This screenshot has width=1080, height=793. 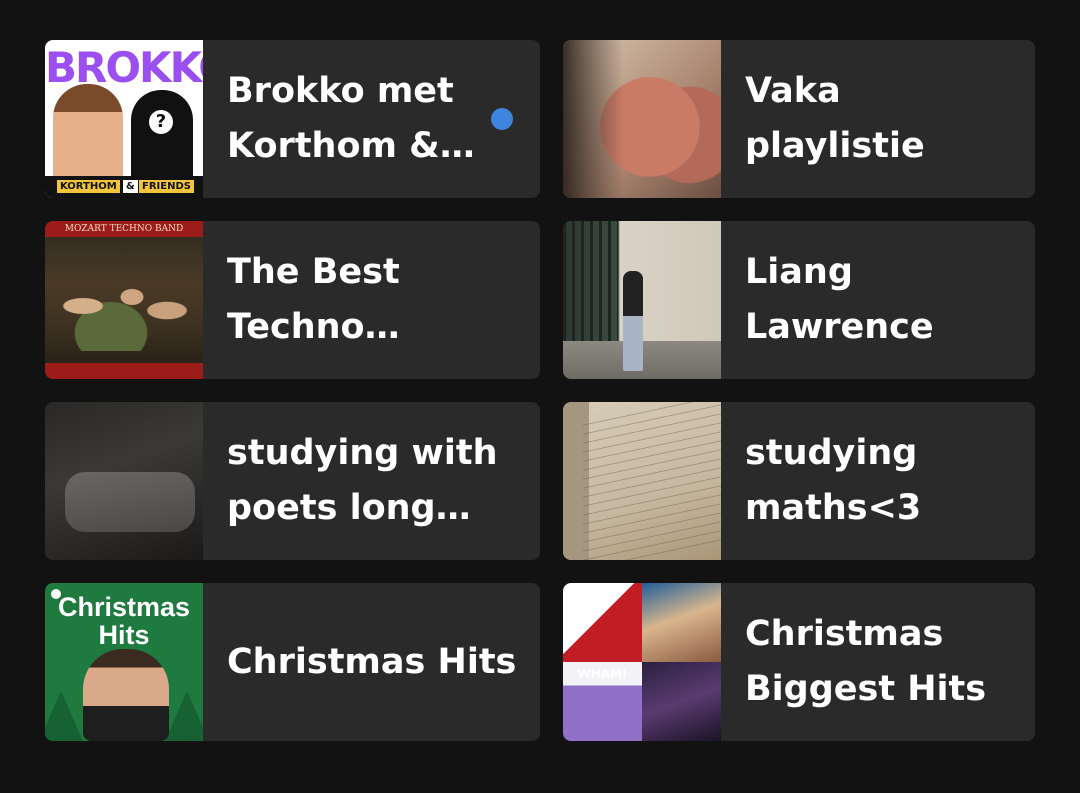 What do you see at coordinates (126, 695) in the screenshot?
I see `cover-artist-photo` at bounding box center [126, 695].